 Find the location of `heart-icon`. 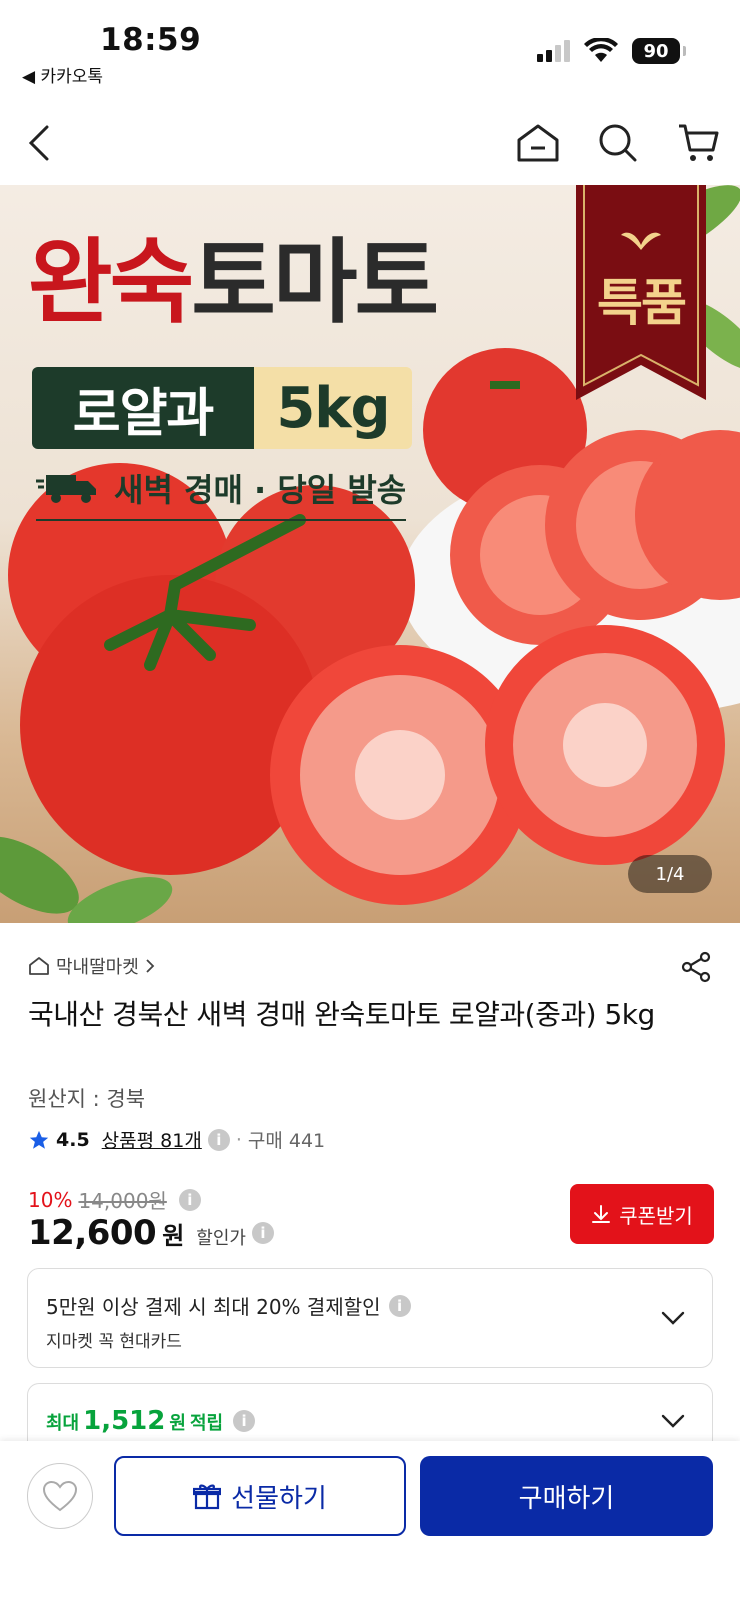

heart-icon is located at coordinates (60, 1496).